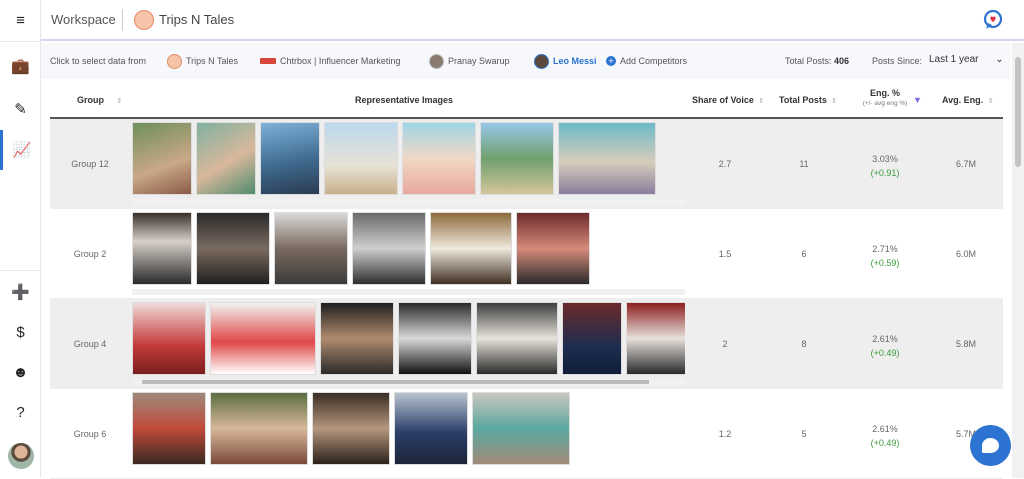 The image size is (1024, 479). What do you see at coordinates (885, 159) in the screenshot?
I see `eng-pct: 3.03%` at bounding box center [885, 159].